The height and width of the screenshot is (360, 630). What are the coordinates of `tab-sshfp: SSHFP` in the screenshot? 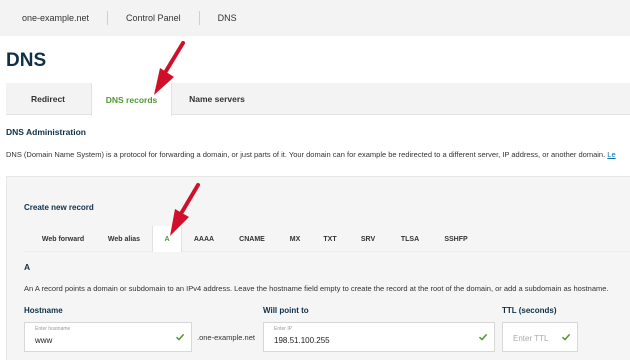 It's located at (456, 239).